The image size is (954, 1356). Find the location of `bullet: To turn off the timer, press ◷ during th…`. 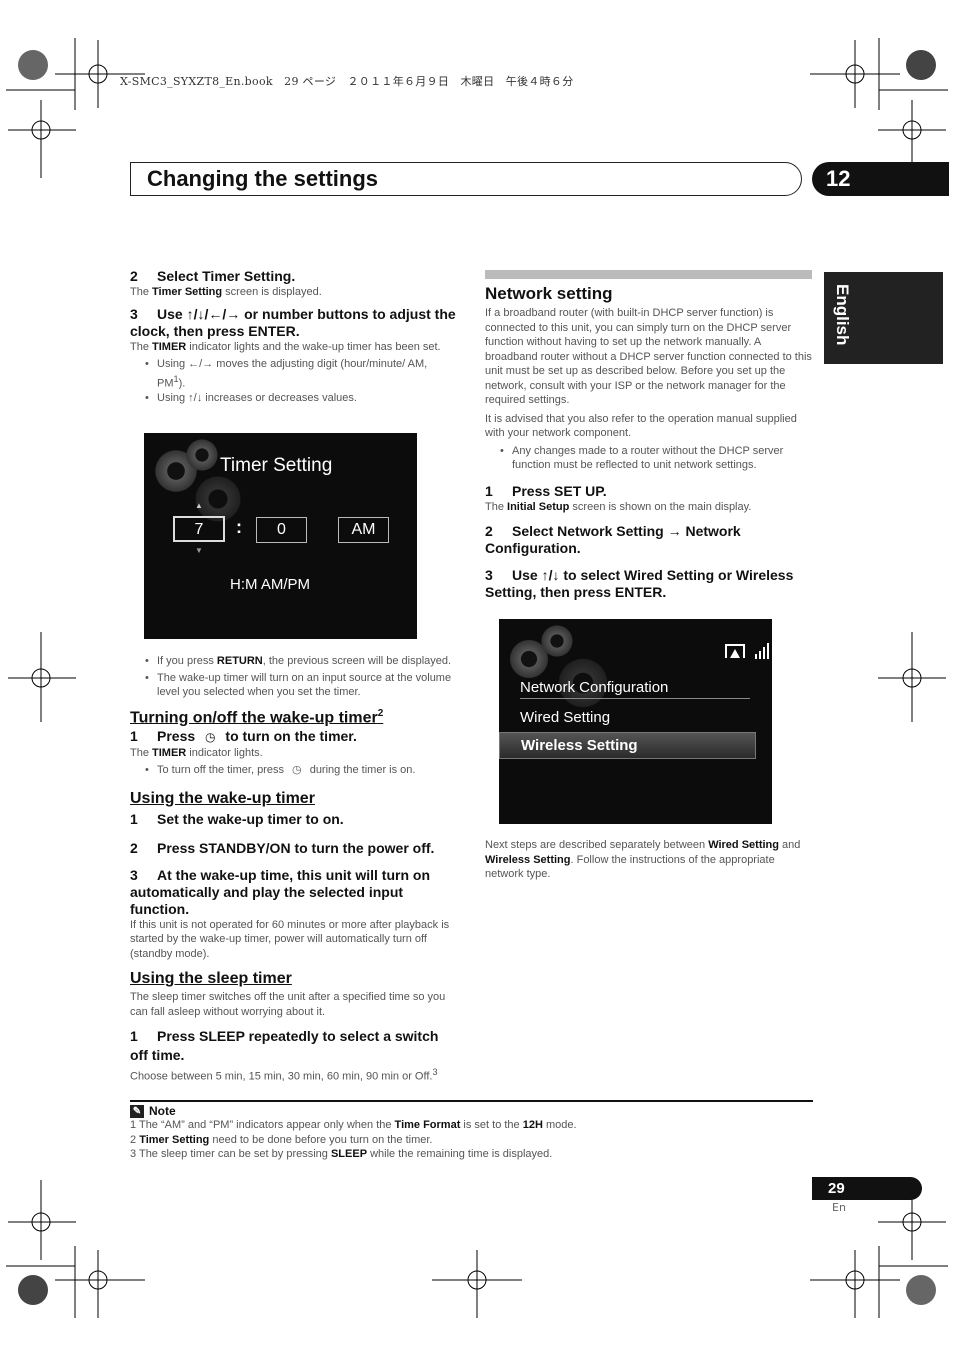

bullet: To turn off the timer, press ◷ during th… is located at coordinates (294, 770).